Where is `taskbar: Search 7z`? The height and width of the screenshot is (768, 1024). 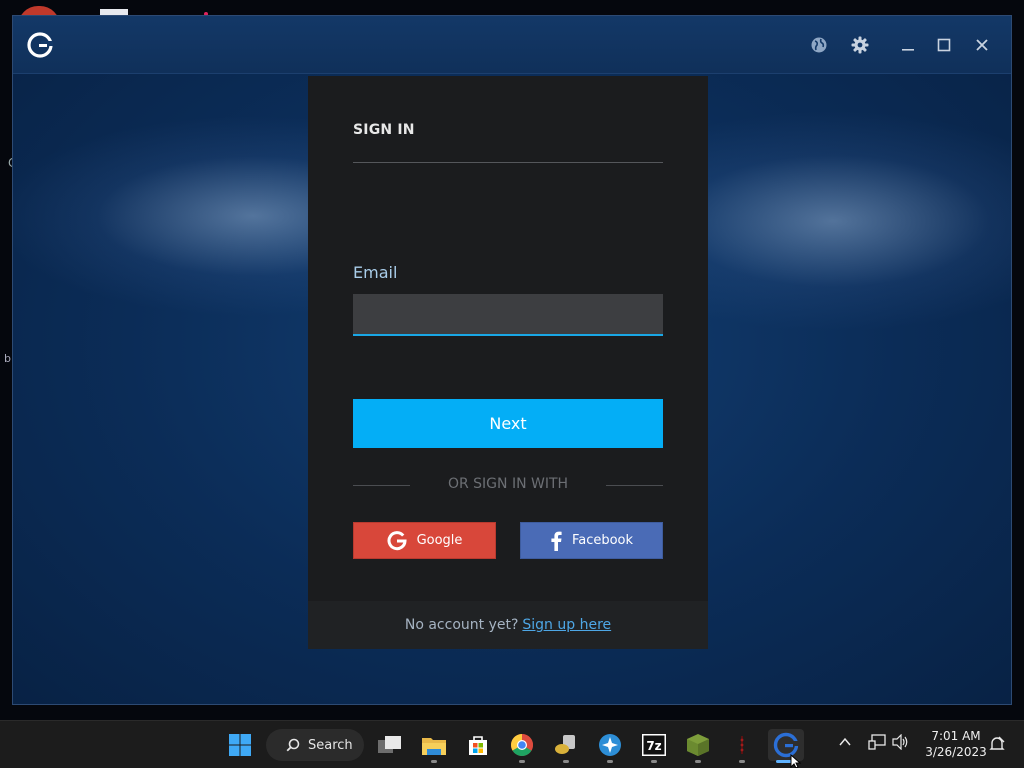
taskbar: Search 7z is located at coordinates (512, 744).